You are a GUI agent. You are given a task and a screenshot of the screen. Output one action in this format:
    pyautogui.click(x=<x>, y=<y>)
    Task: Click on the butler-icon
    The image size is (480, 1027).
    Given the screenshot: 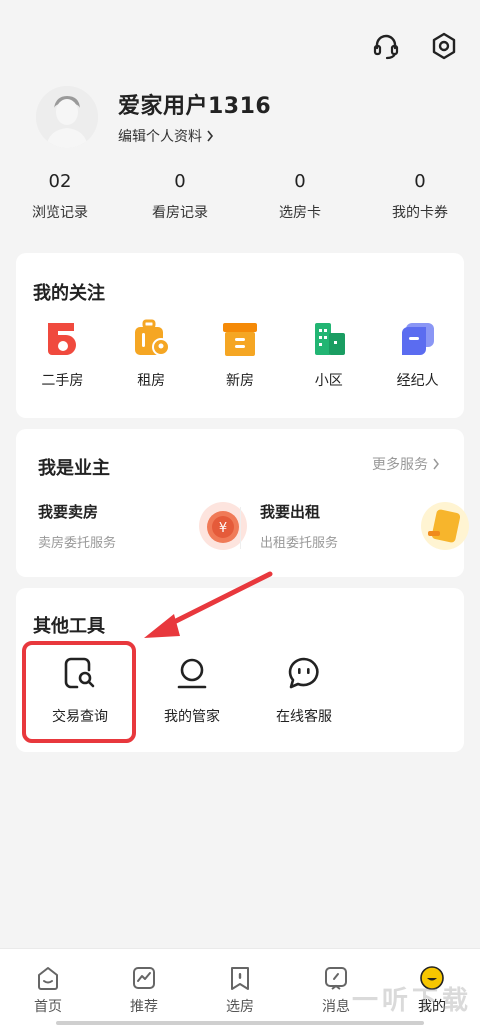 What is the action you would take?
    pyautogui.click(x=192, y=673)
    